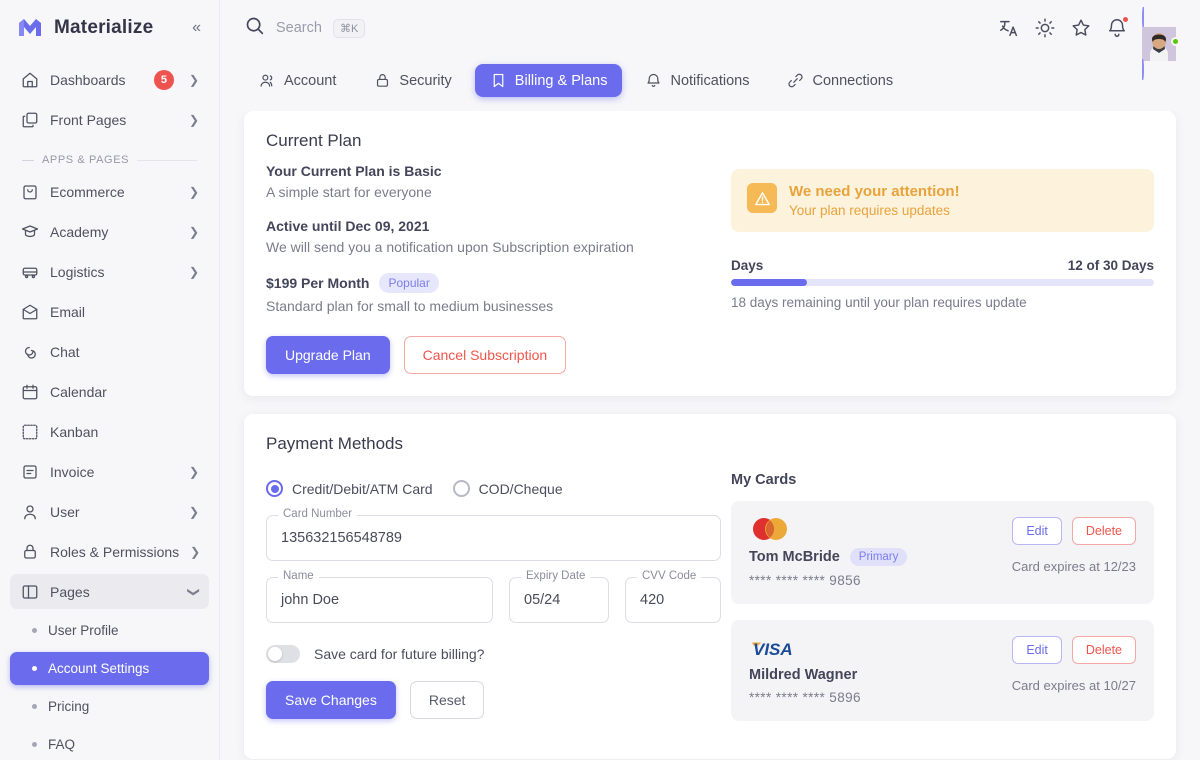  I want to click on sidebar-item-pages: Pages ❯, so click(109, 591).